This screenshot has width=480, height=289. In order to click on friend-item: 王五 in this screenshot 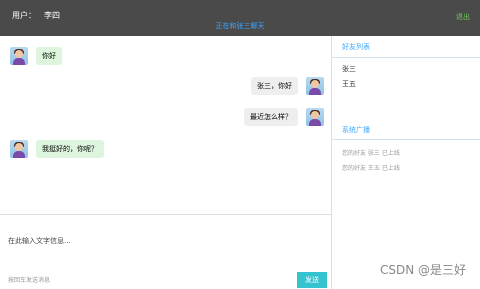, I will do `click(349, 84)`.